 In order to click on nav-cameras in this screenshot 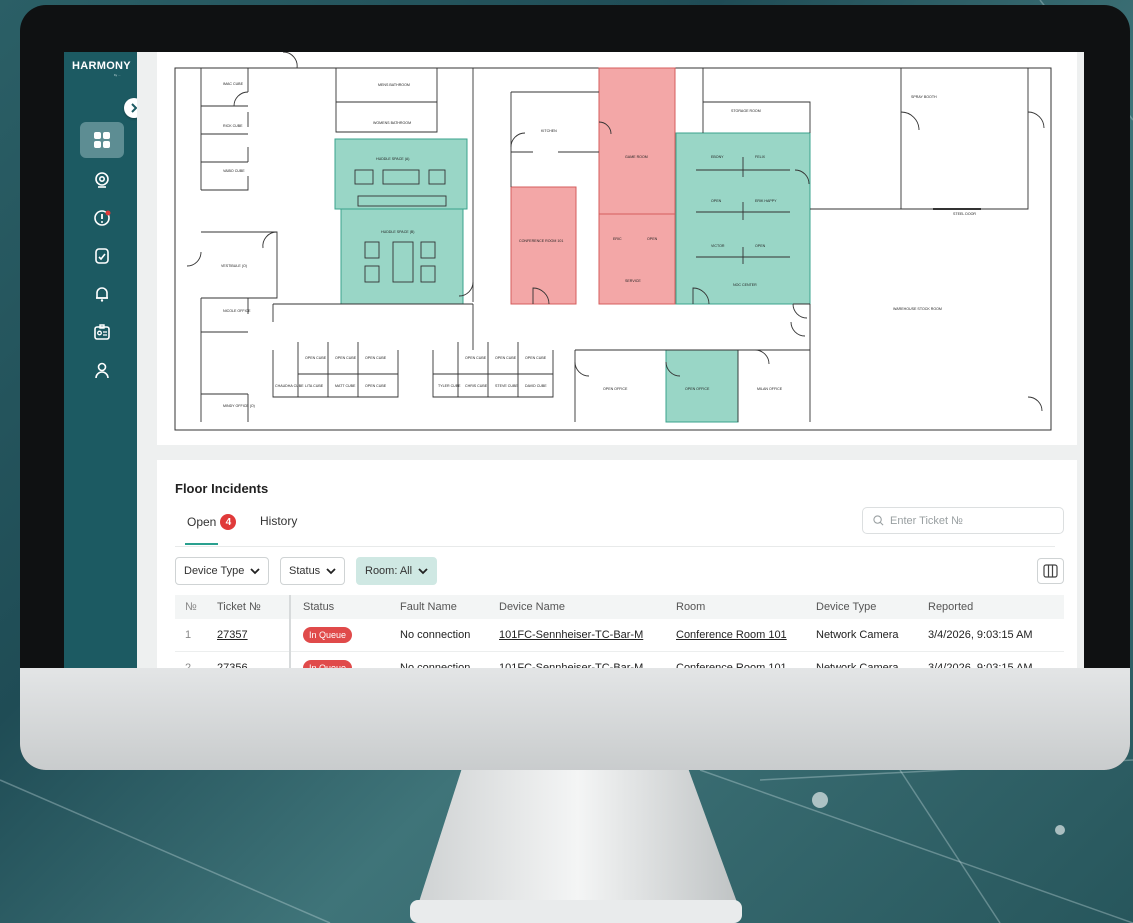, I will do `click(102, 180)`.